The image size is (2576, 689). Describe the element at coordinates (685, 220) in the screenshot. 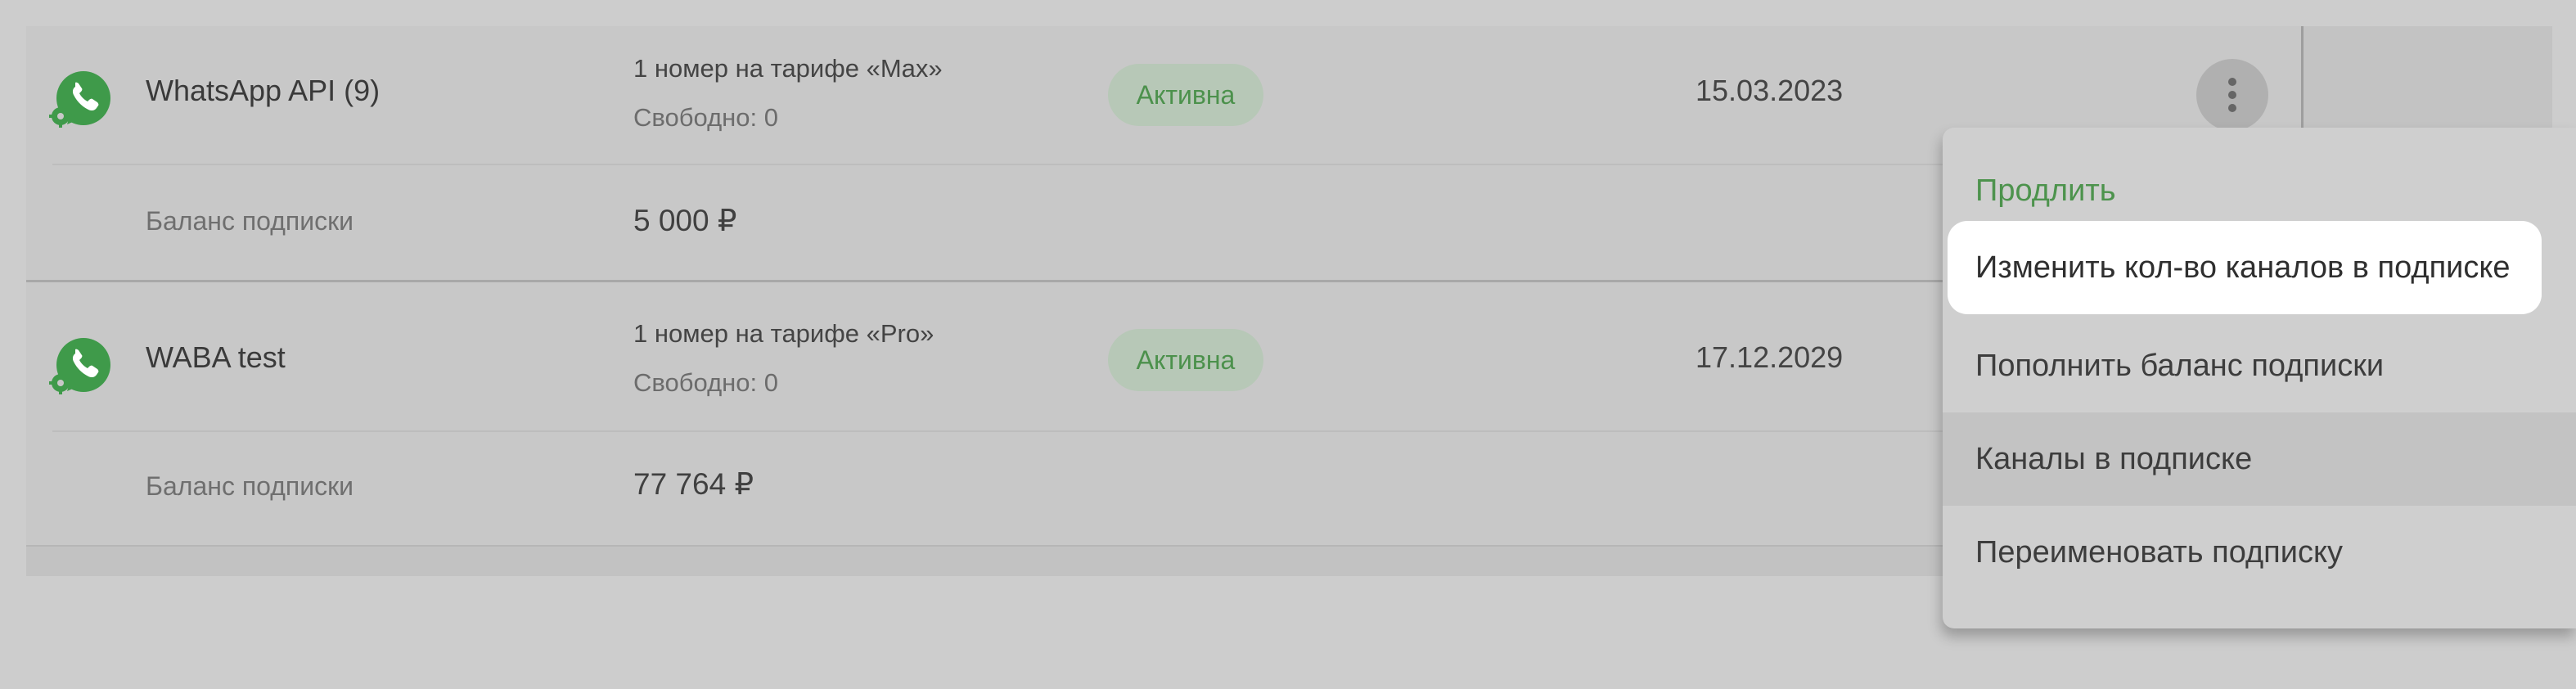

I see `balance-value: 5 000 ₽` at that location.